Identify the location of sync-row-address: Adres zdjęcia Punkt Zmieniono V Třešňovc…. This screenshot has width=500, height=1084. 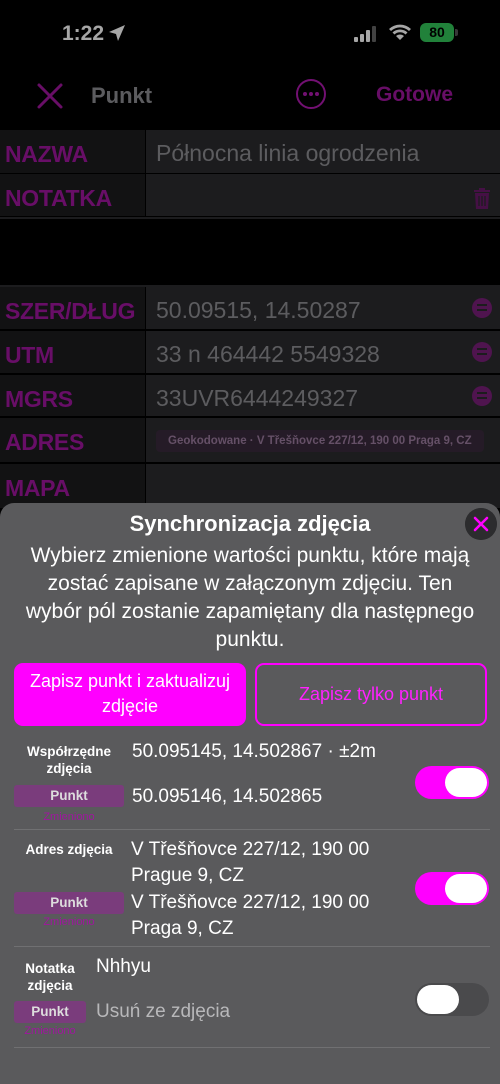
(252, 889).